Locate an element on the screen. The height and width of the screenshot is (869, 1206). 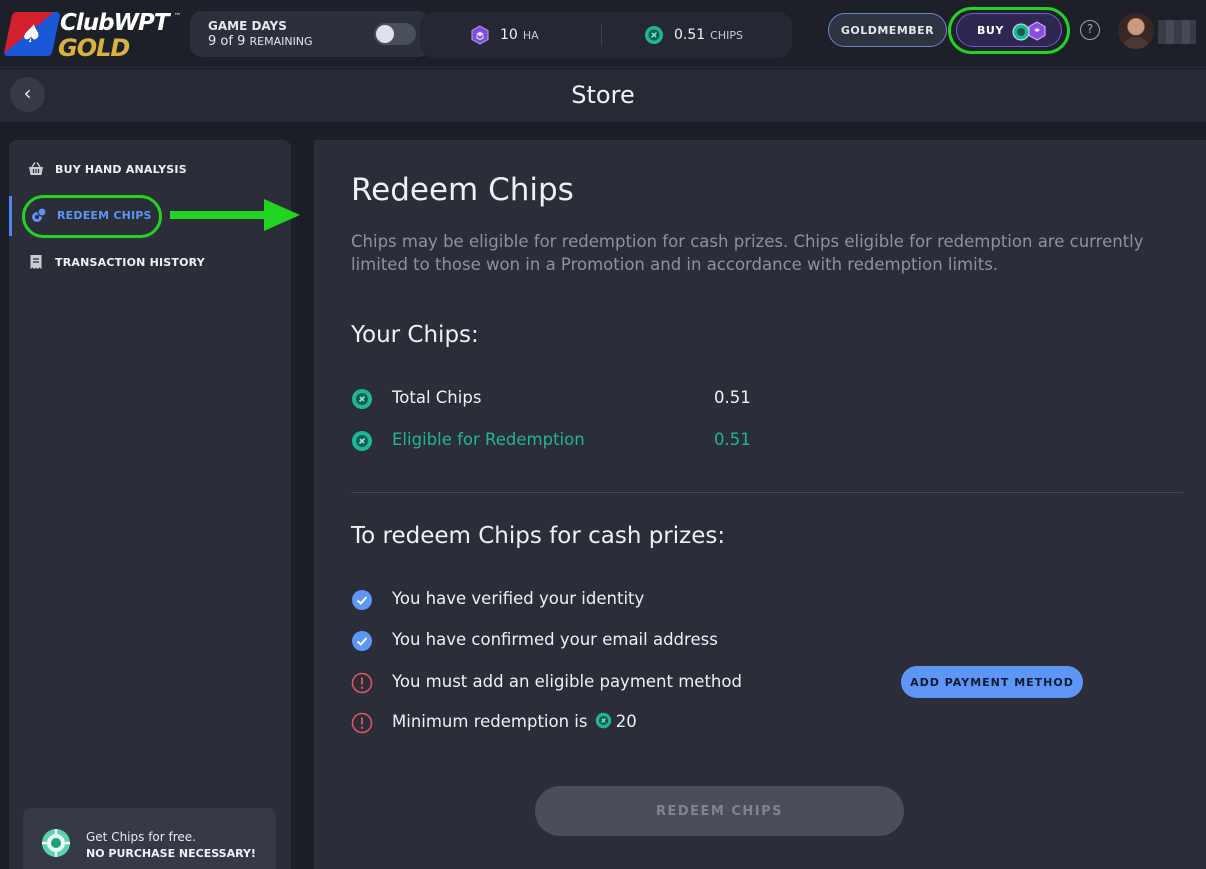
avatar-body is located at coordinates (1136, 43).